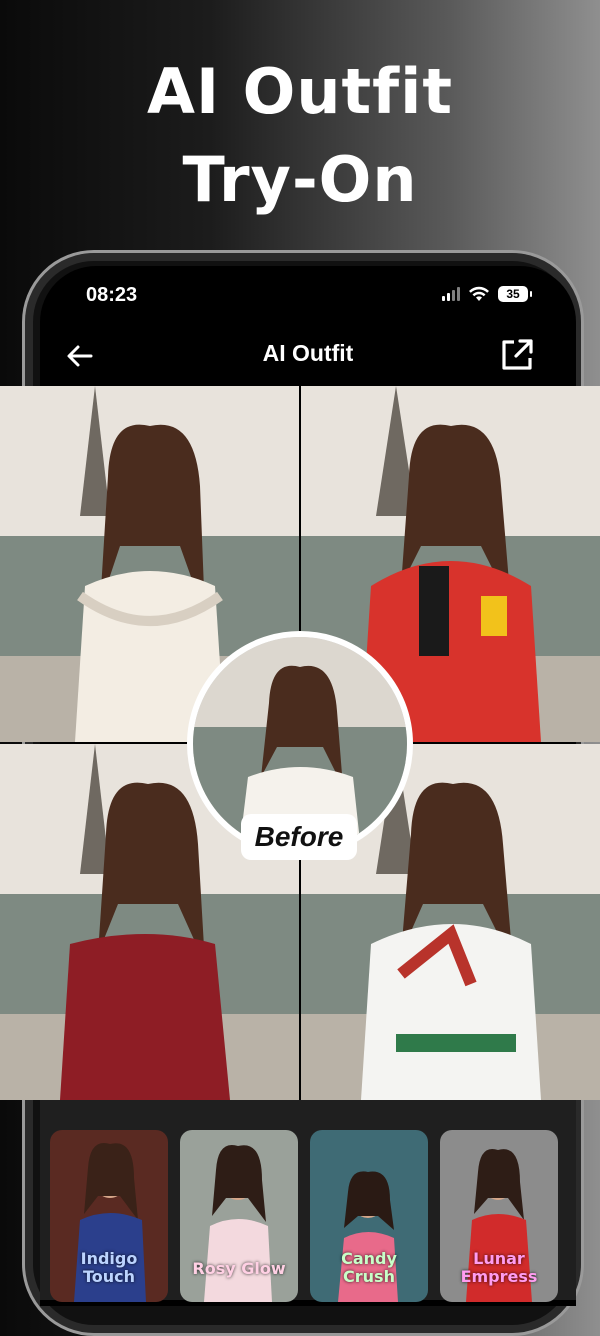 The width and height of the screenshot is (600, 1336). What do you see at coordinates (239, 1216) in the screenshot?
I see `style-card-rosy-glow: Rosy Glow` at bounding box center [239, 1216].